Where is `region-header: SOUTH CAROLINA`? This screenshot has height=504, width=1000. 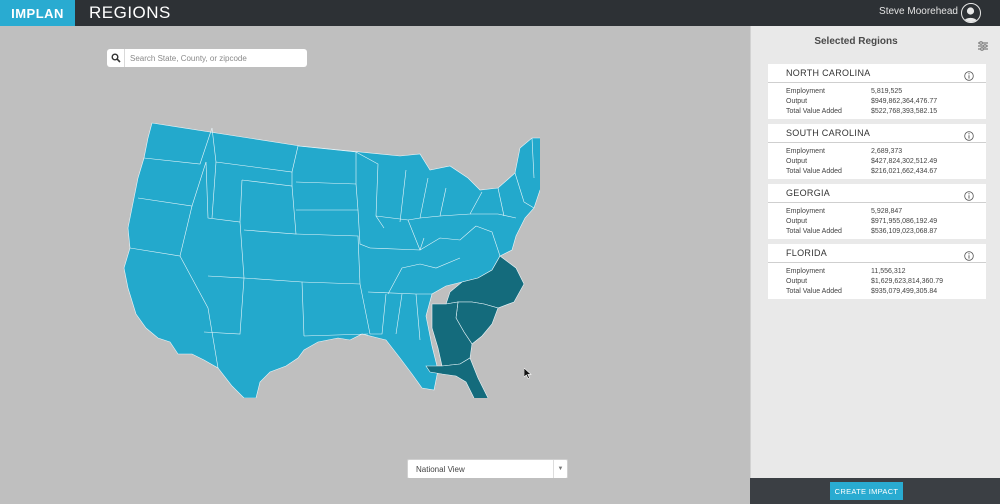
region-header: SOUTH CAROLINA is located at coordinates (877, 133).